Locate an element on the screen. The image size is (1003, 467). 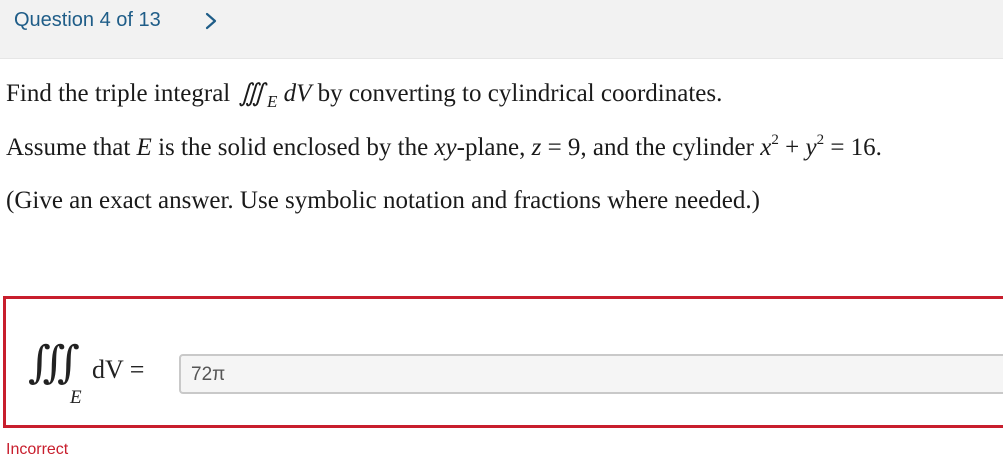
math-var-xy: xy is located at coordinates (445, 147).